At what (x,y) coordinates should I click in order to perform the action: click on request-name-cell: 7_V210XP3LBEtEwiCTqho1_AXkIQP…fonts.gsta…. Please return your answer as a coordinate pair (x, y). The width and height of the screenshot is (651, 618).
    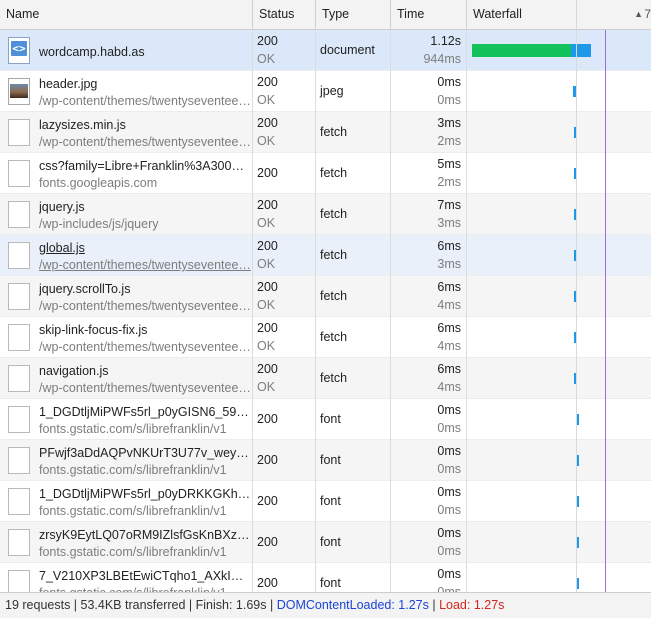
    Looking at the image, I should click on (126, 577).